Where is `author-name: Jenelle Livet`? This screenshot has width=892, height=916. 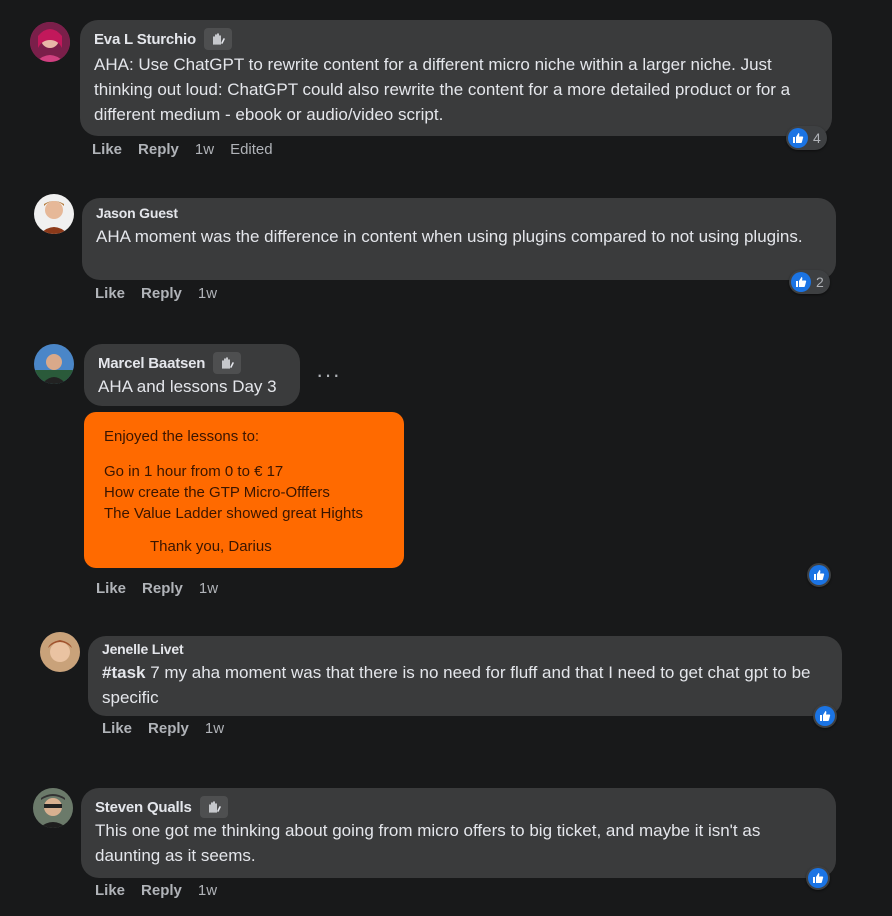
author-name: Jenelle Livet is located at coordinates (143, 649).